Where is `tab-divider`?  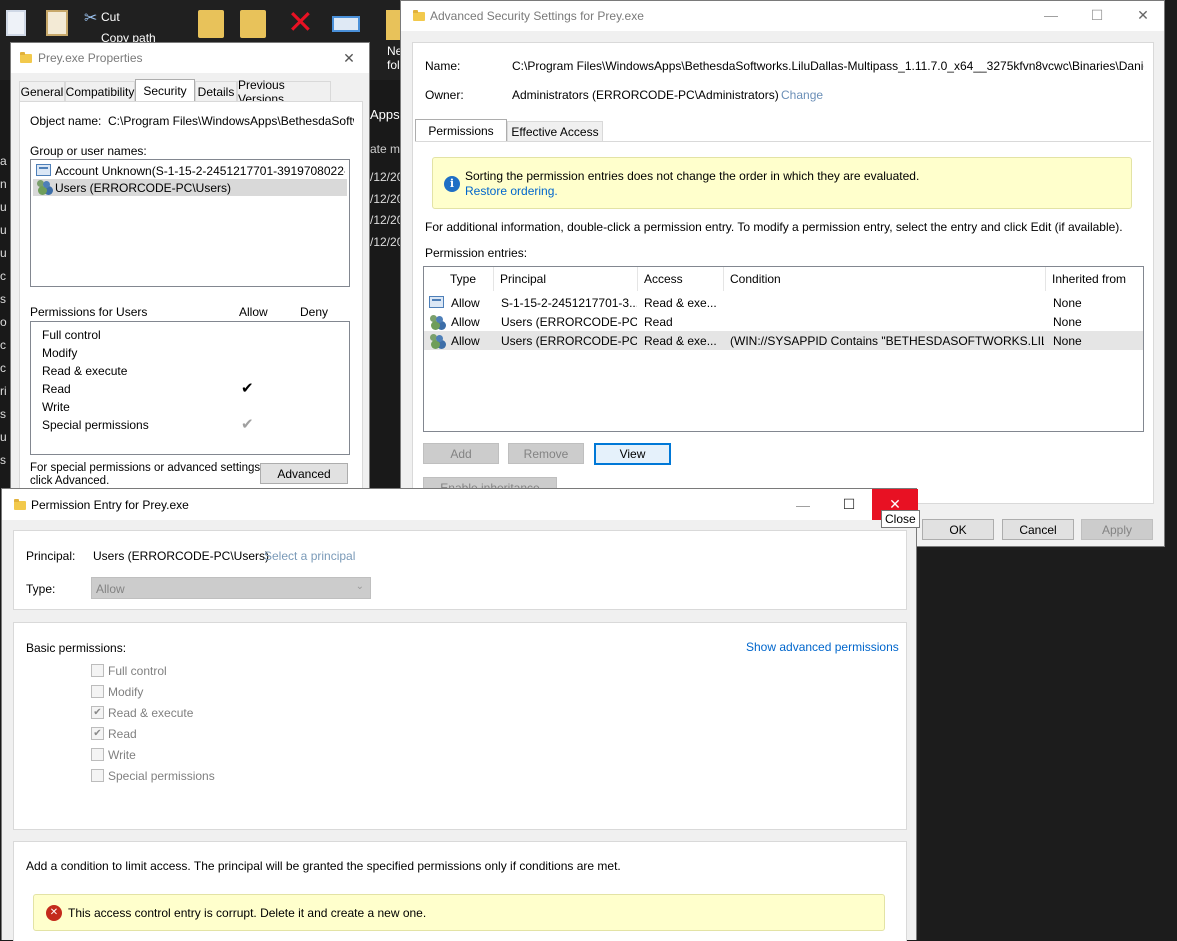 tab-divider is located at coordinates (783, 141).